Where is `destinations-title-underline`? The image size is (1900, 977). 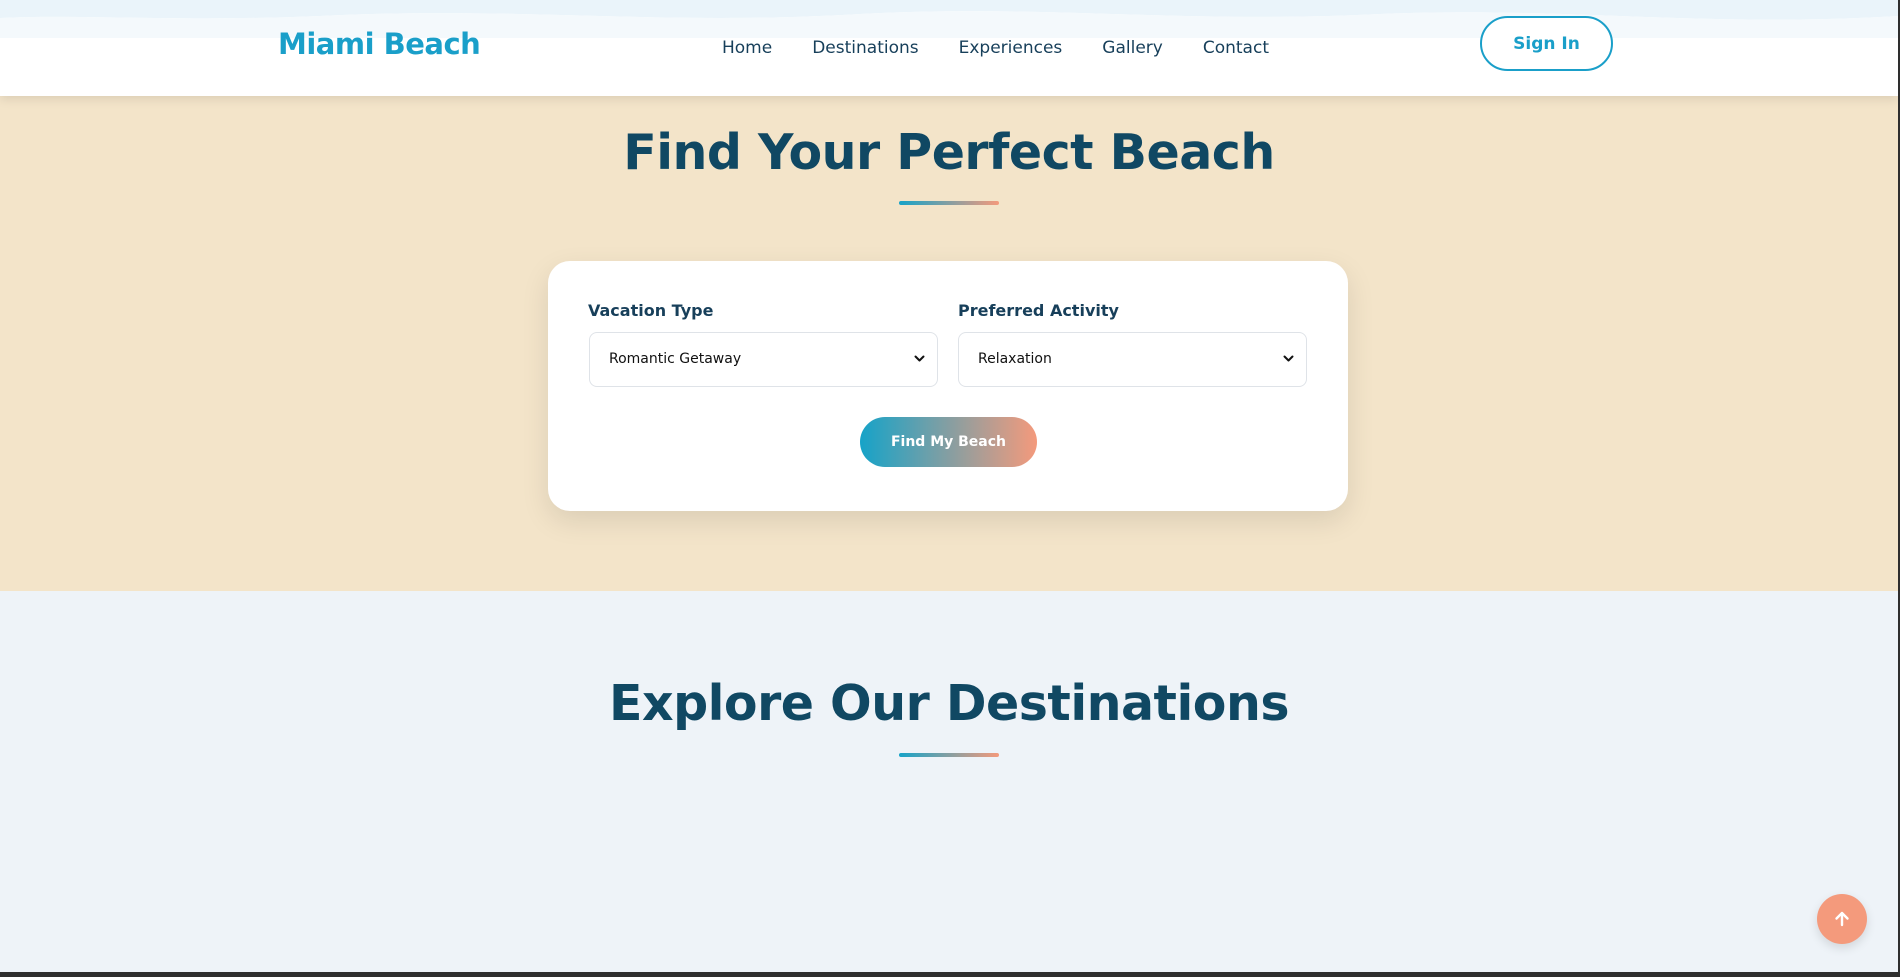
destinations-title-underline is located at coordinates (949, 755).